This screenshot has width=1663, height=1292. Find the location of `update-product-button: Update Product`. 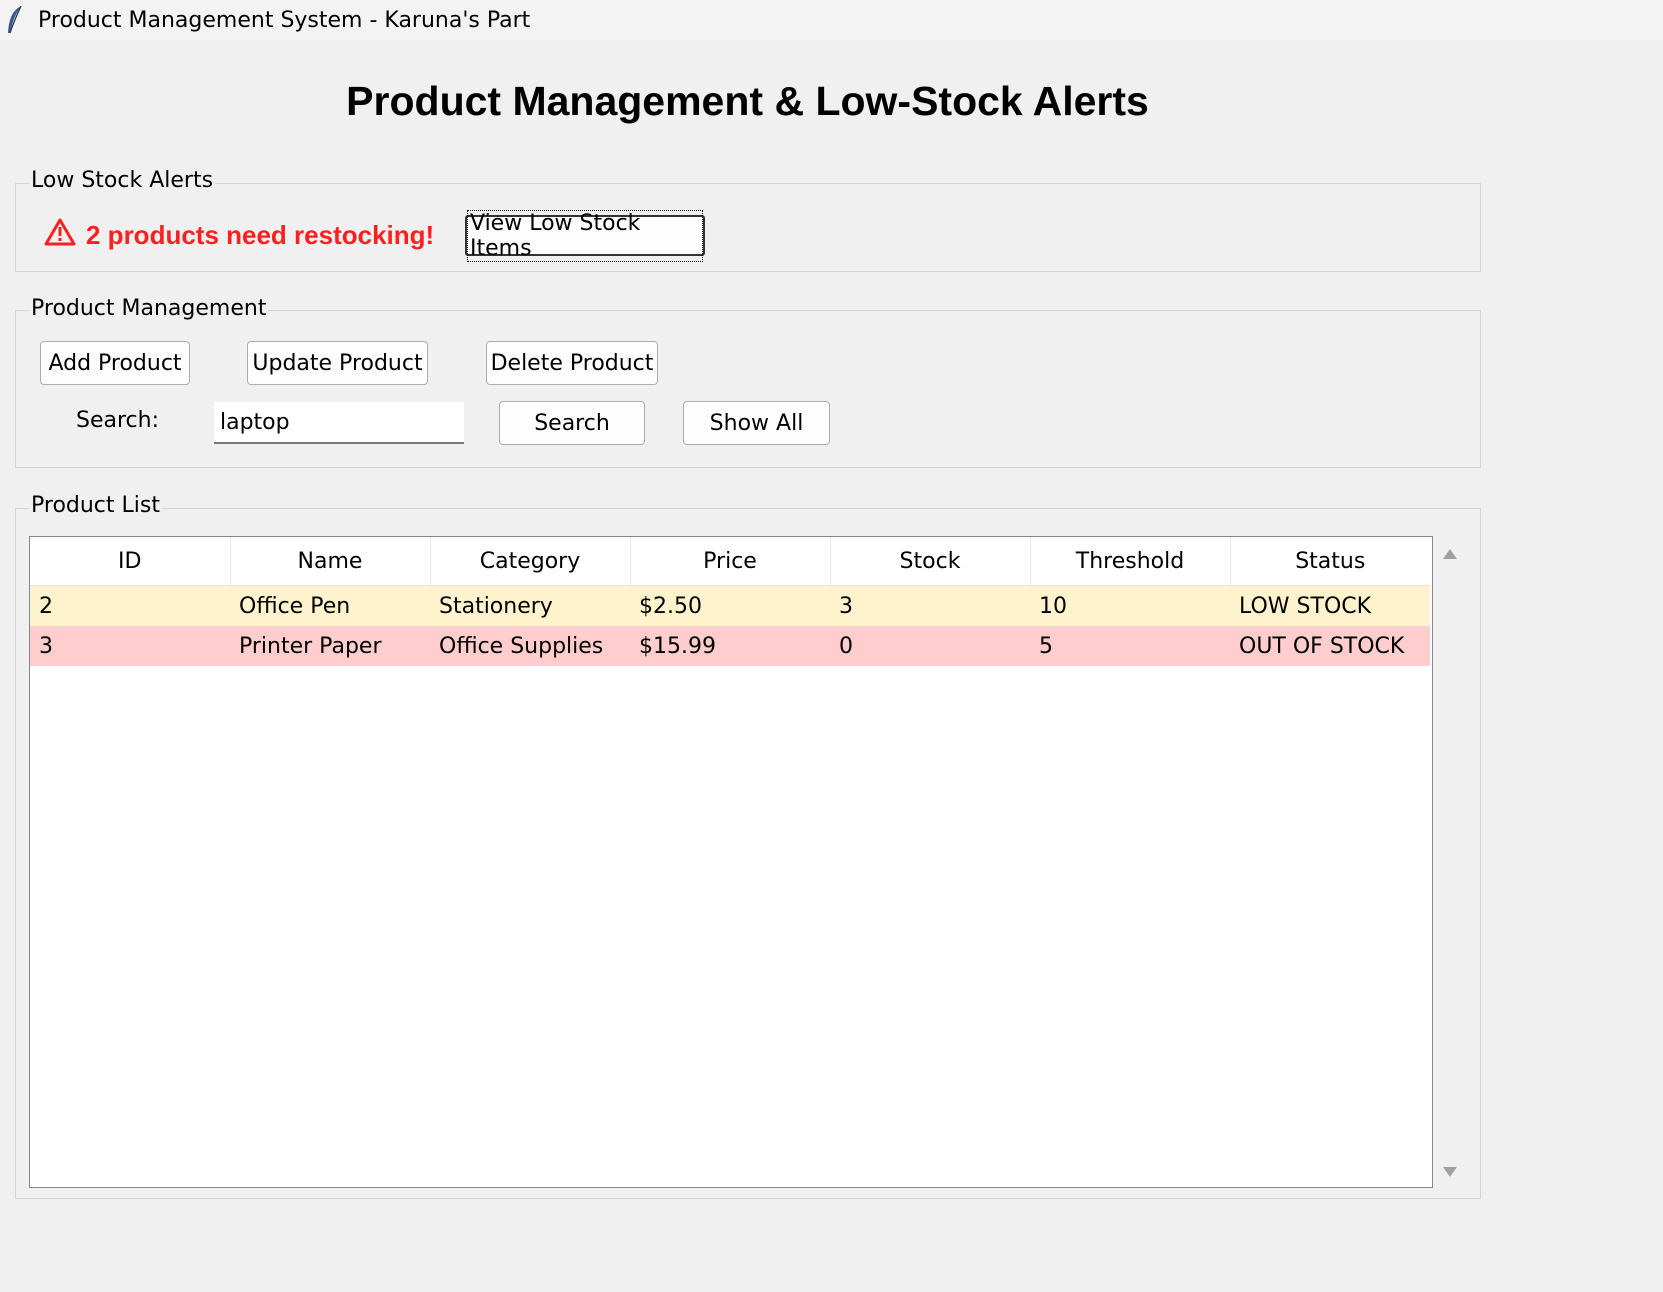

update-product-button: Update Product is located at coordinates (337, 363).